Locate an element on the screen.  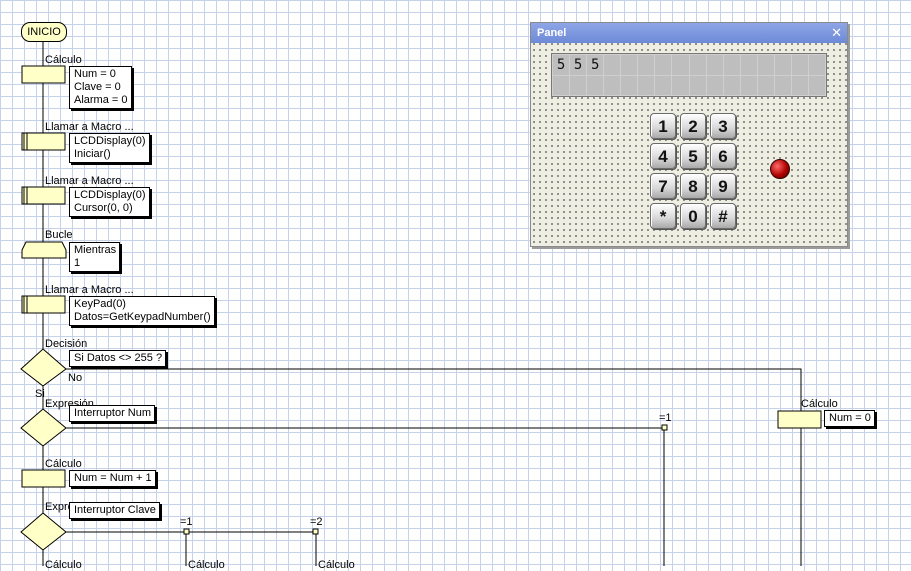
block-title: Decisión is located at coordinates (66, 344).